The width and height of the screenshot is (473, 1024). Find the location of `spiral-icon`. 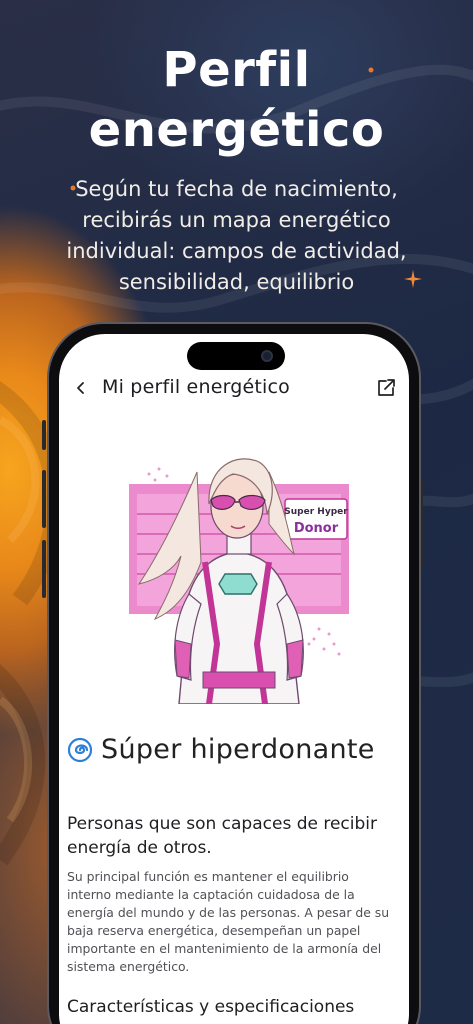

spiral-icon is located at coordinates (80, 749).